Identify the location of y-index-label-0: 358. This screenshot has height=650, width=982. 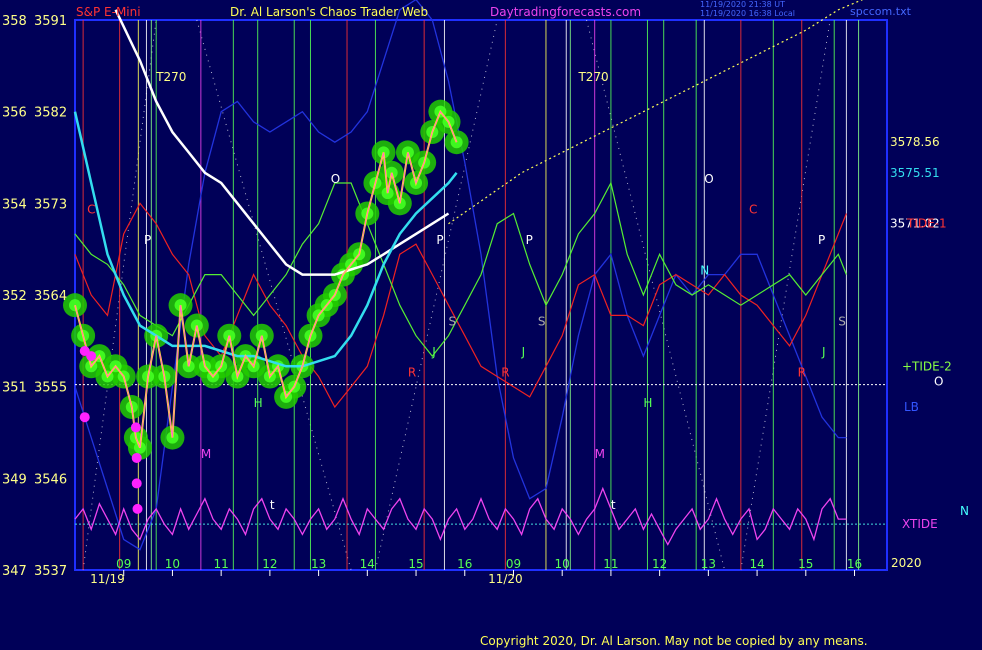
(14, 21).